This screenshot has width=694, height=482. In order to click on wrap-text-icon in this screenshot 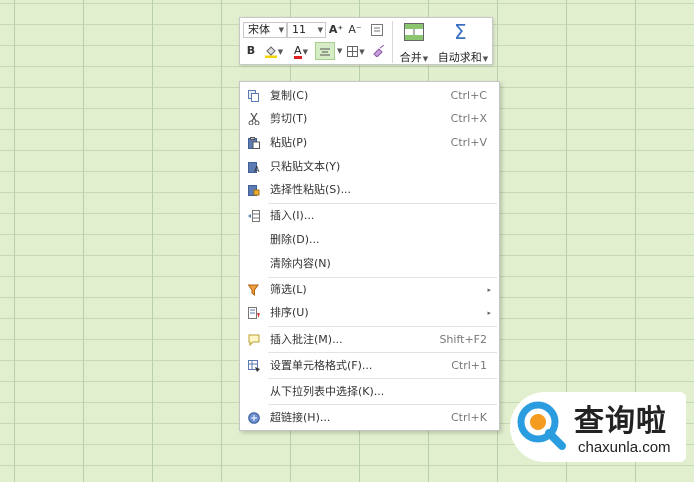, I will do `click(377, 30)`.